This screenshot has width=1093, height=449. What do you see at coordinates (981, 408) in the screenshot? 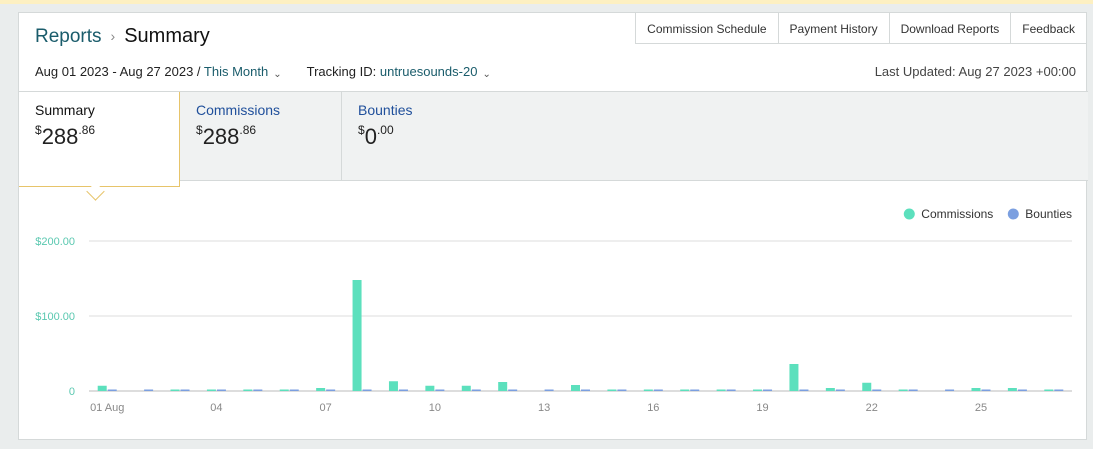
I see `x-tick-label: 25` at bounding box center [981, 408].